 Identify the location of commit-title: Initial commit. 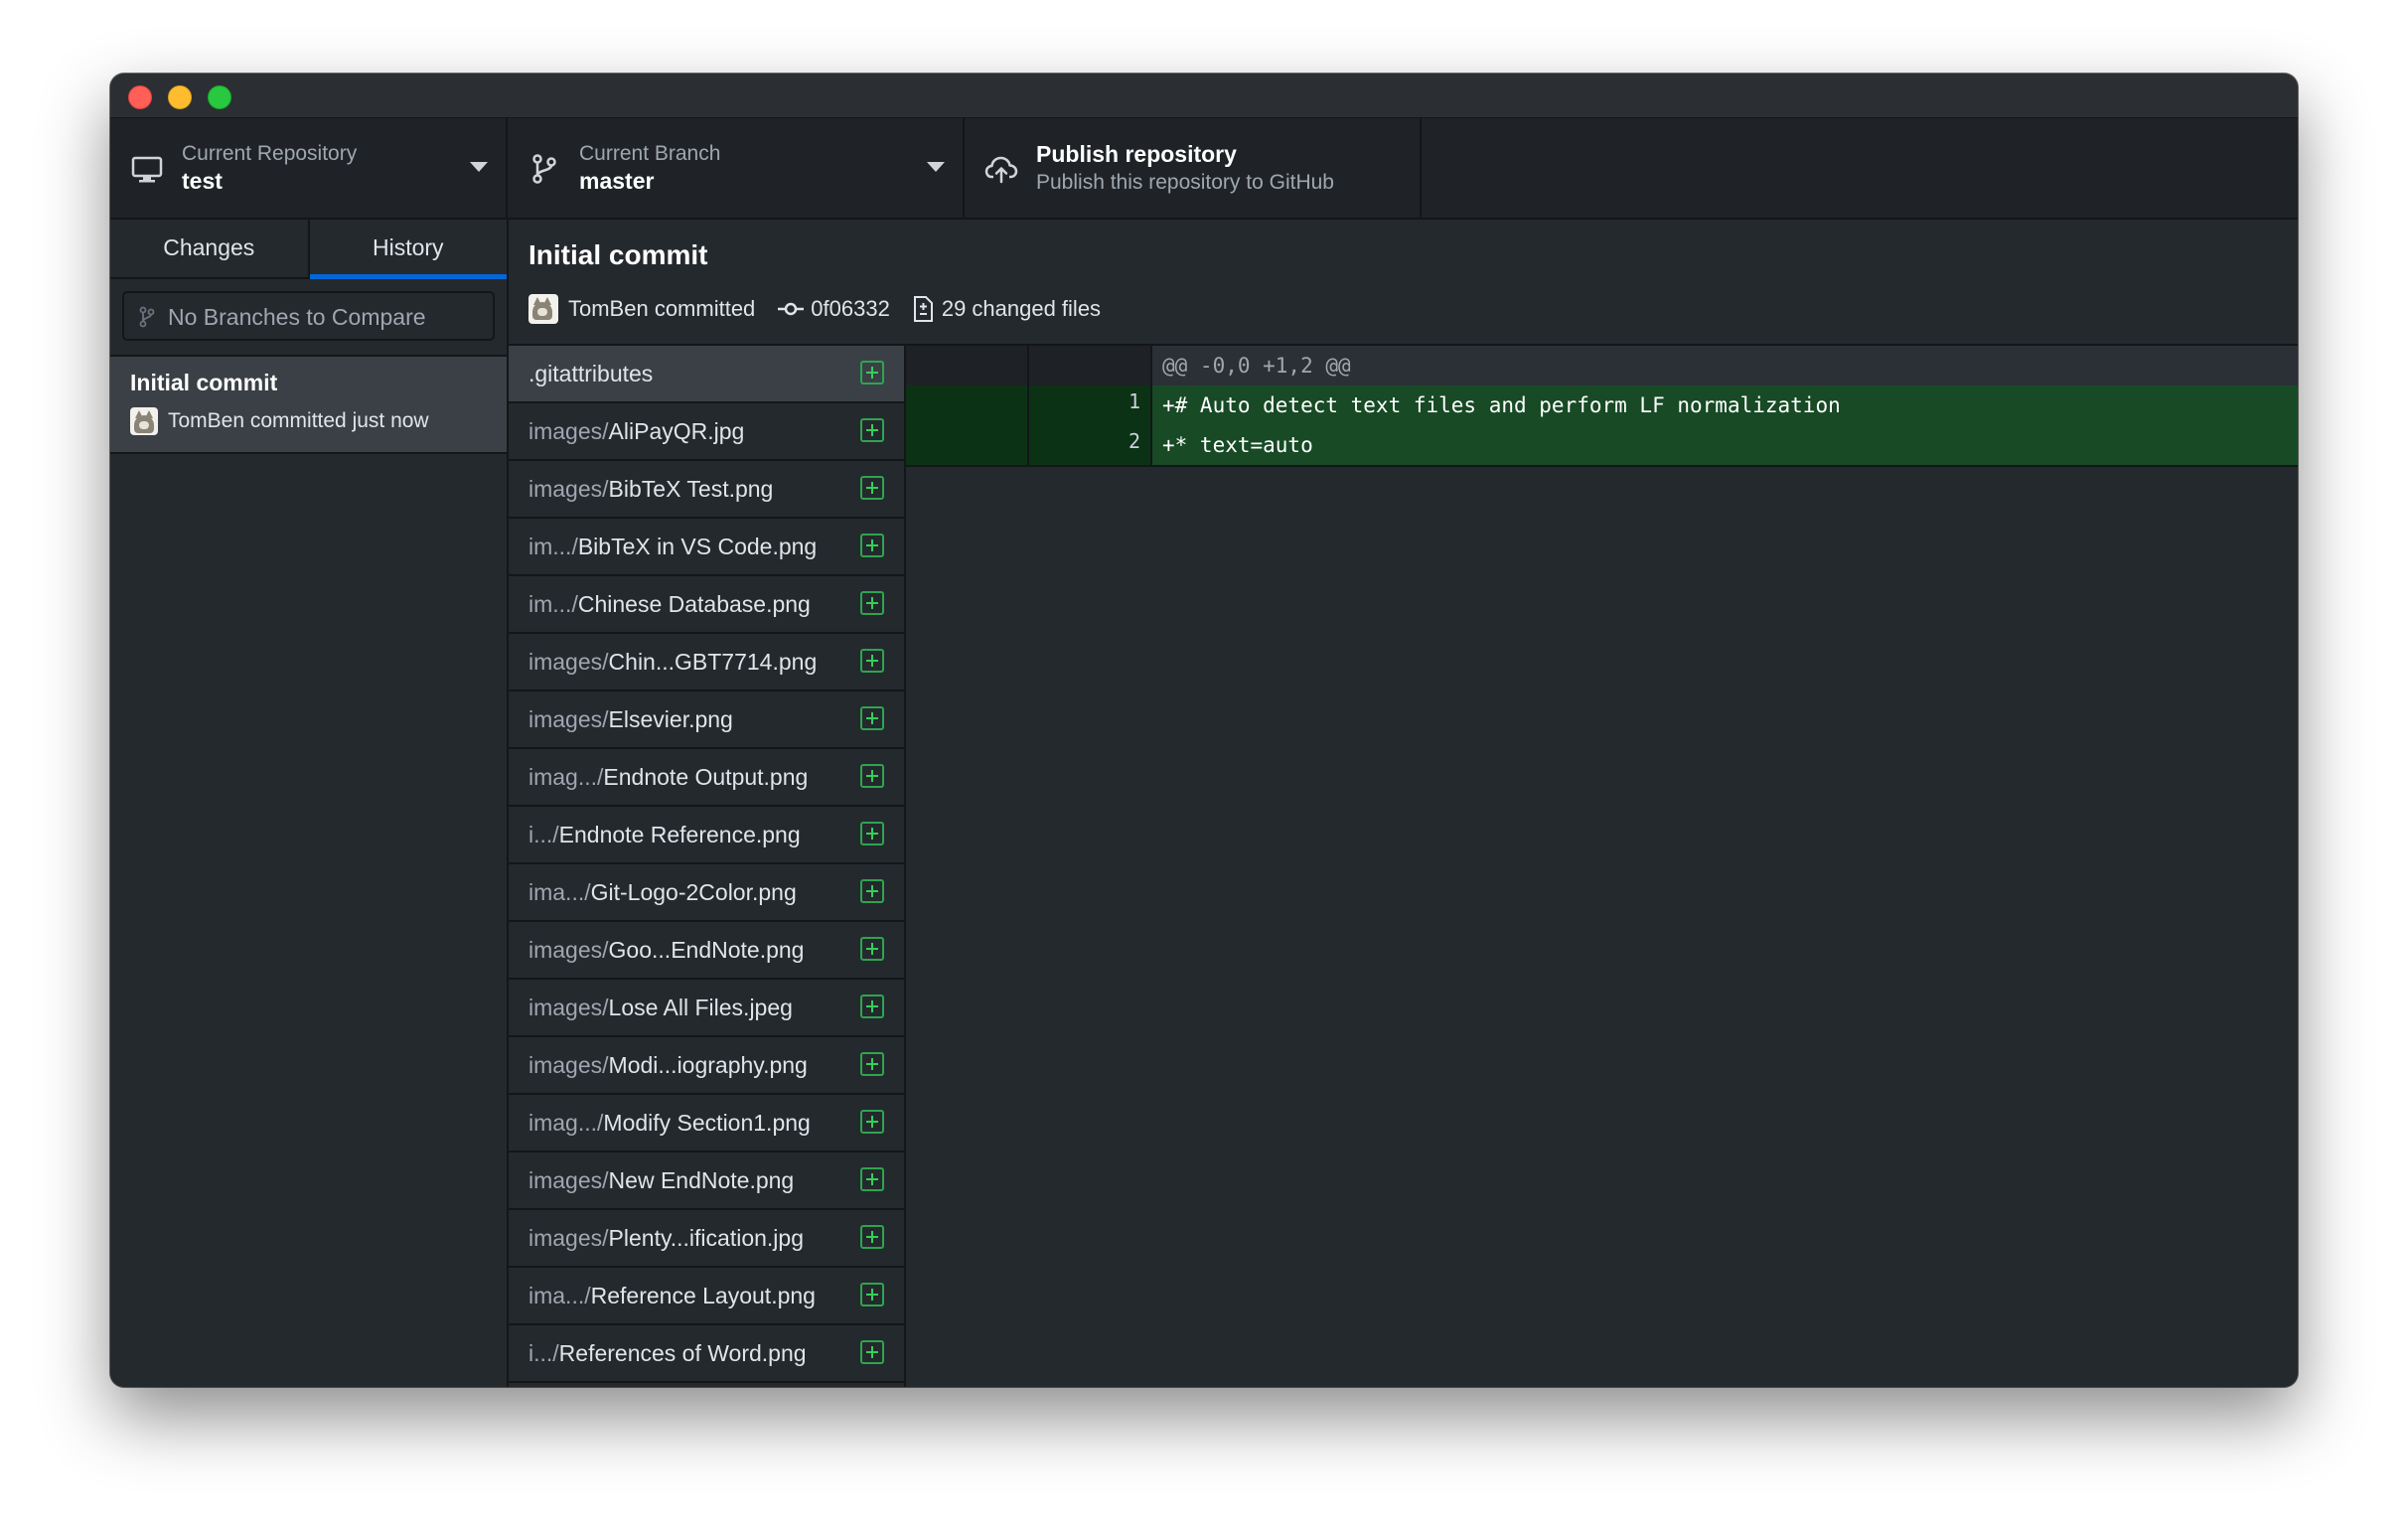
(618, 254).